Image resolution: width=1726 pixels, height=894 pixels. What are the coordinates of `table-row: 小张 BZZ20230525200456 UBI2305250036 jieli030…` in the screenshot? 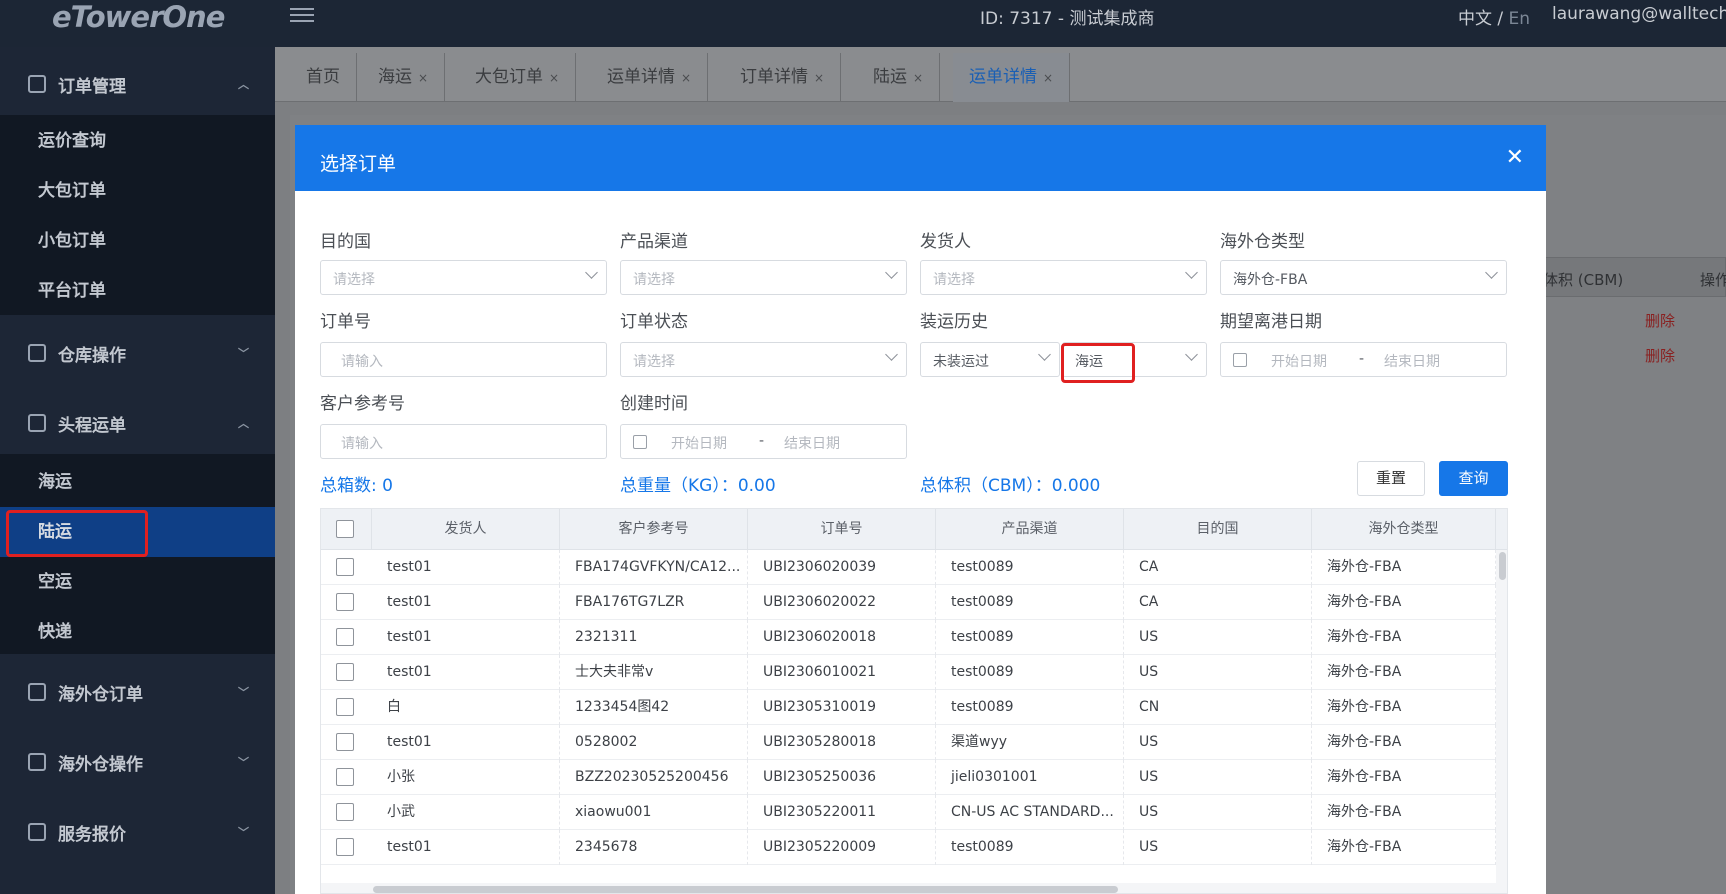 It's located at (908, 777).